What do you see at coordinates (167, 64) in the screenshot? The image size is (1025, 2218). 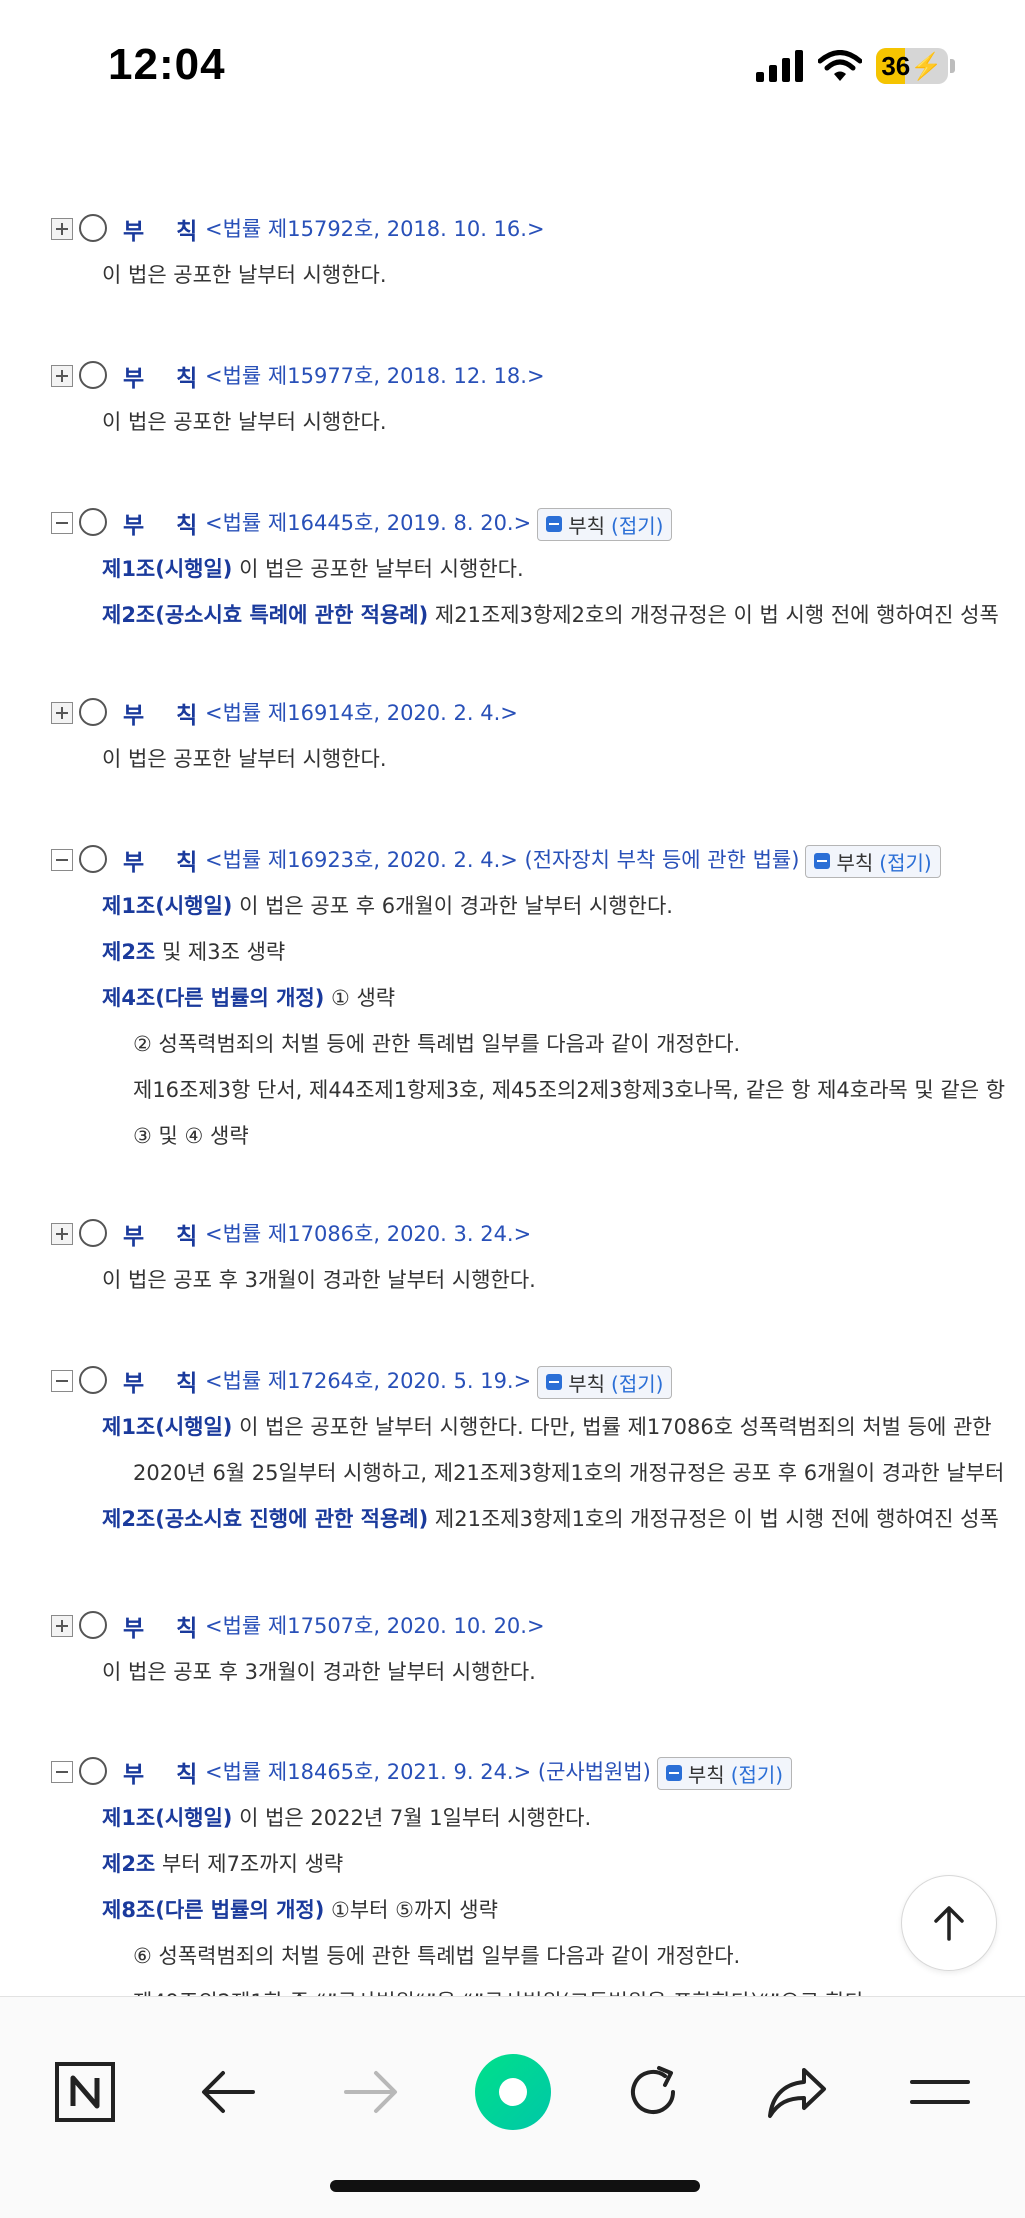 I see `status-time: 12:04` at bounding box center [167, 64].